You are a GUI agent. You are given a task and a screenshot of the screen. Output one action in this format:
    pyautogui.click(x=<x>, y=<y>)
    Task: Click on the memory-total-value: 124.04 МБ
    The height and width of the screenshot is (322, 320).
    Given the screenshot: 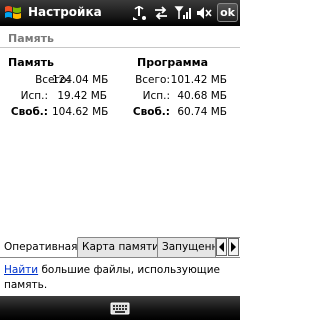 What is the action you would take?
    pyautogui.click(x=80, y=80)
    